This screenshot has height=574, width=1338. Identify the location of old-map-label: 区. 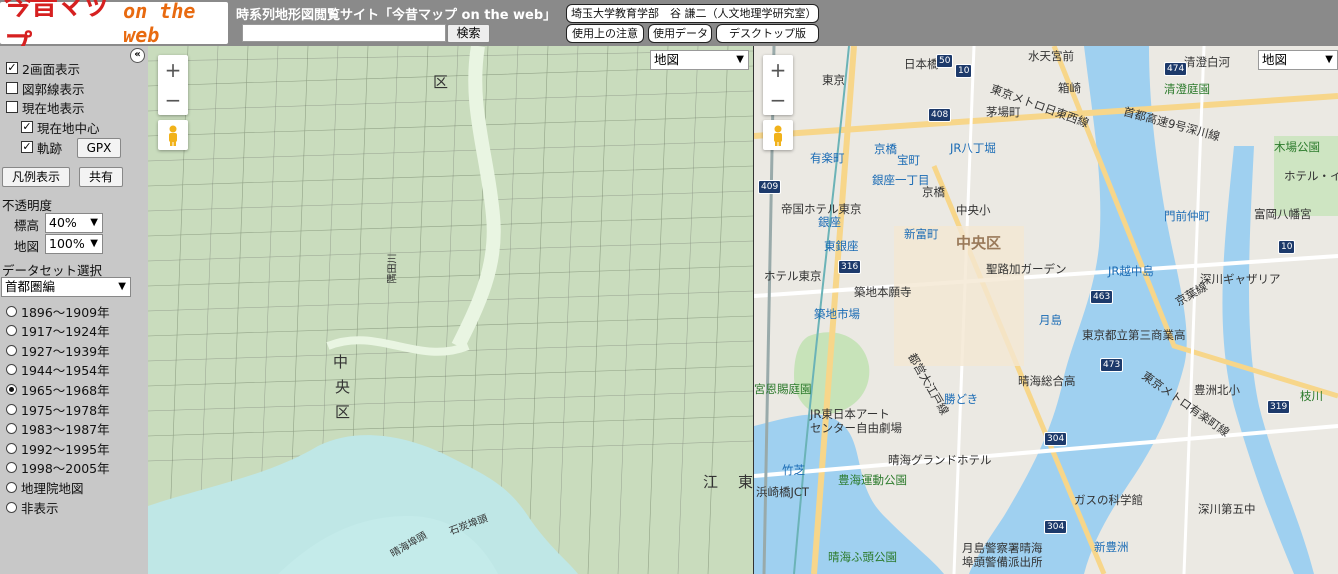
(441, 82).